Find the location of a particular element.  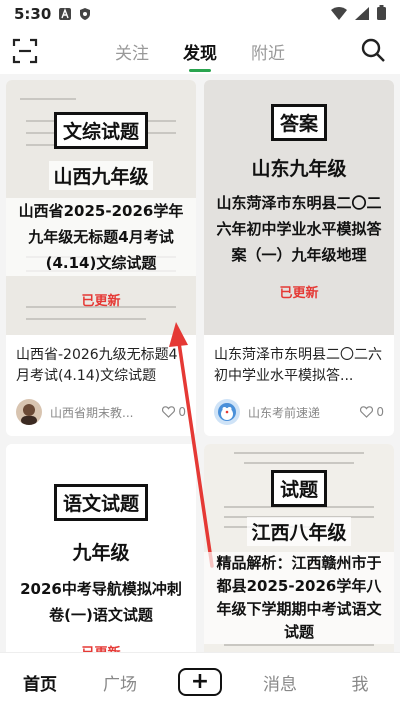

card-badge: 答案 is located at coordinates (298, 122).